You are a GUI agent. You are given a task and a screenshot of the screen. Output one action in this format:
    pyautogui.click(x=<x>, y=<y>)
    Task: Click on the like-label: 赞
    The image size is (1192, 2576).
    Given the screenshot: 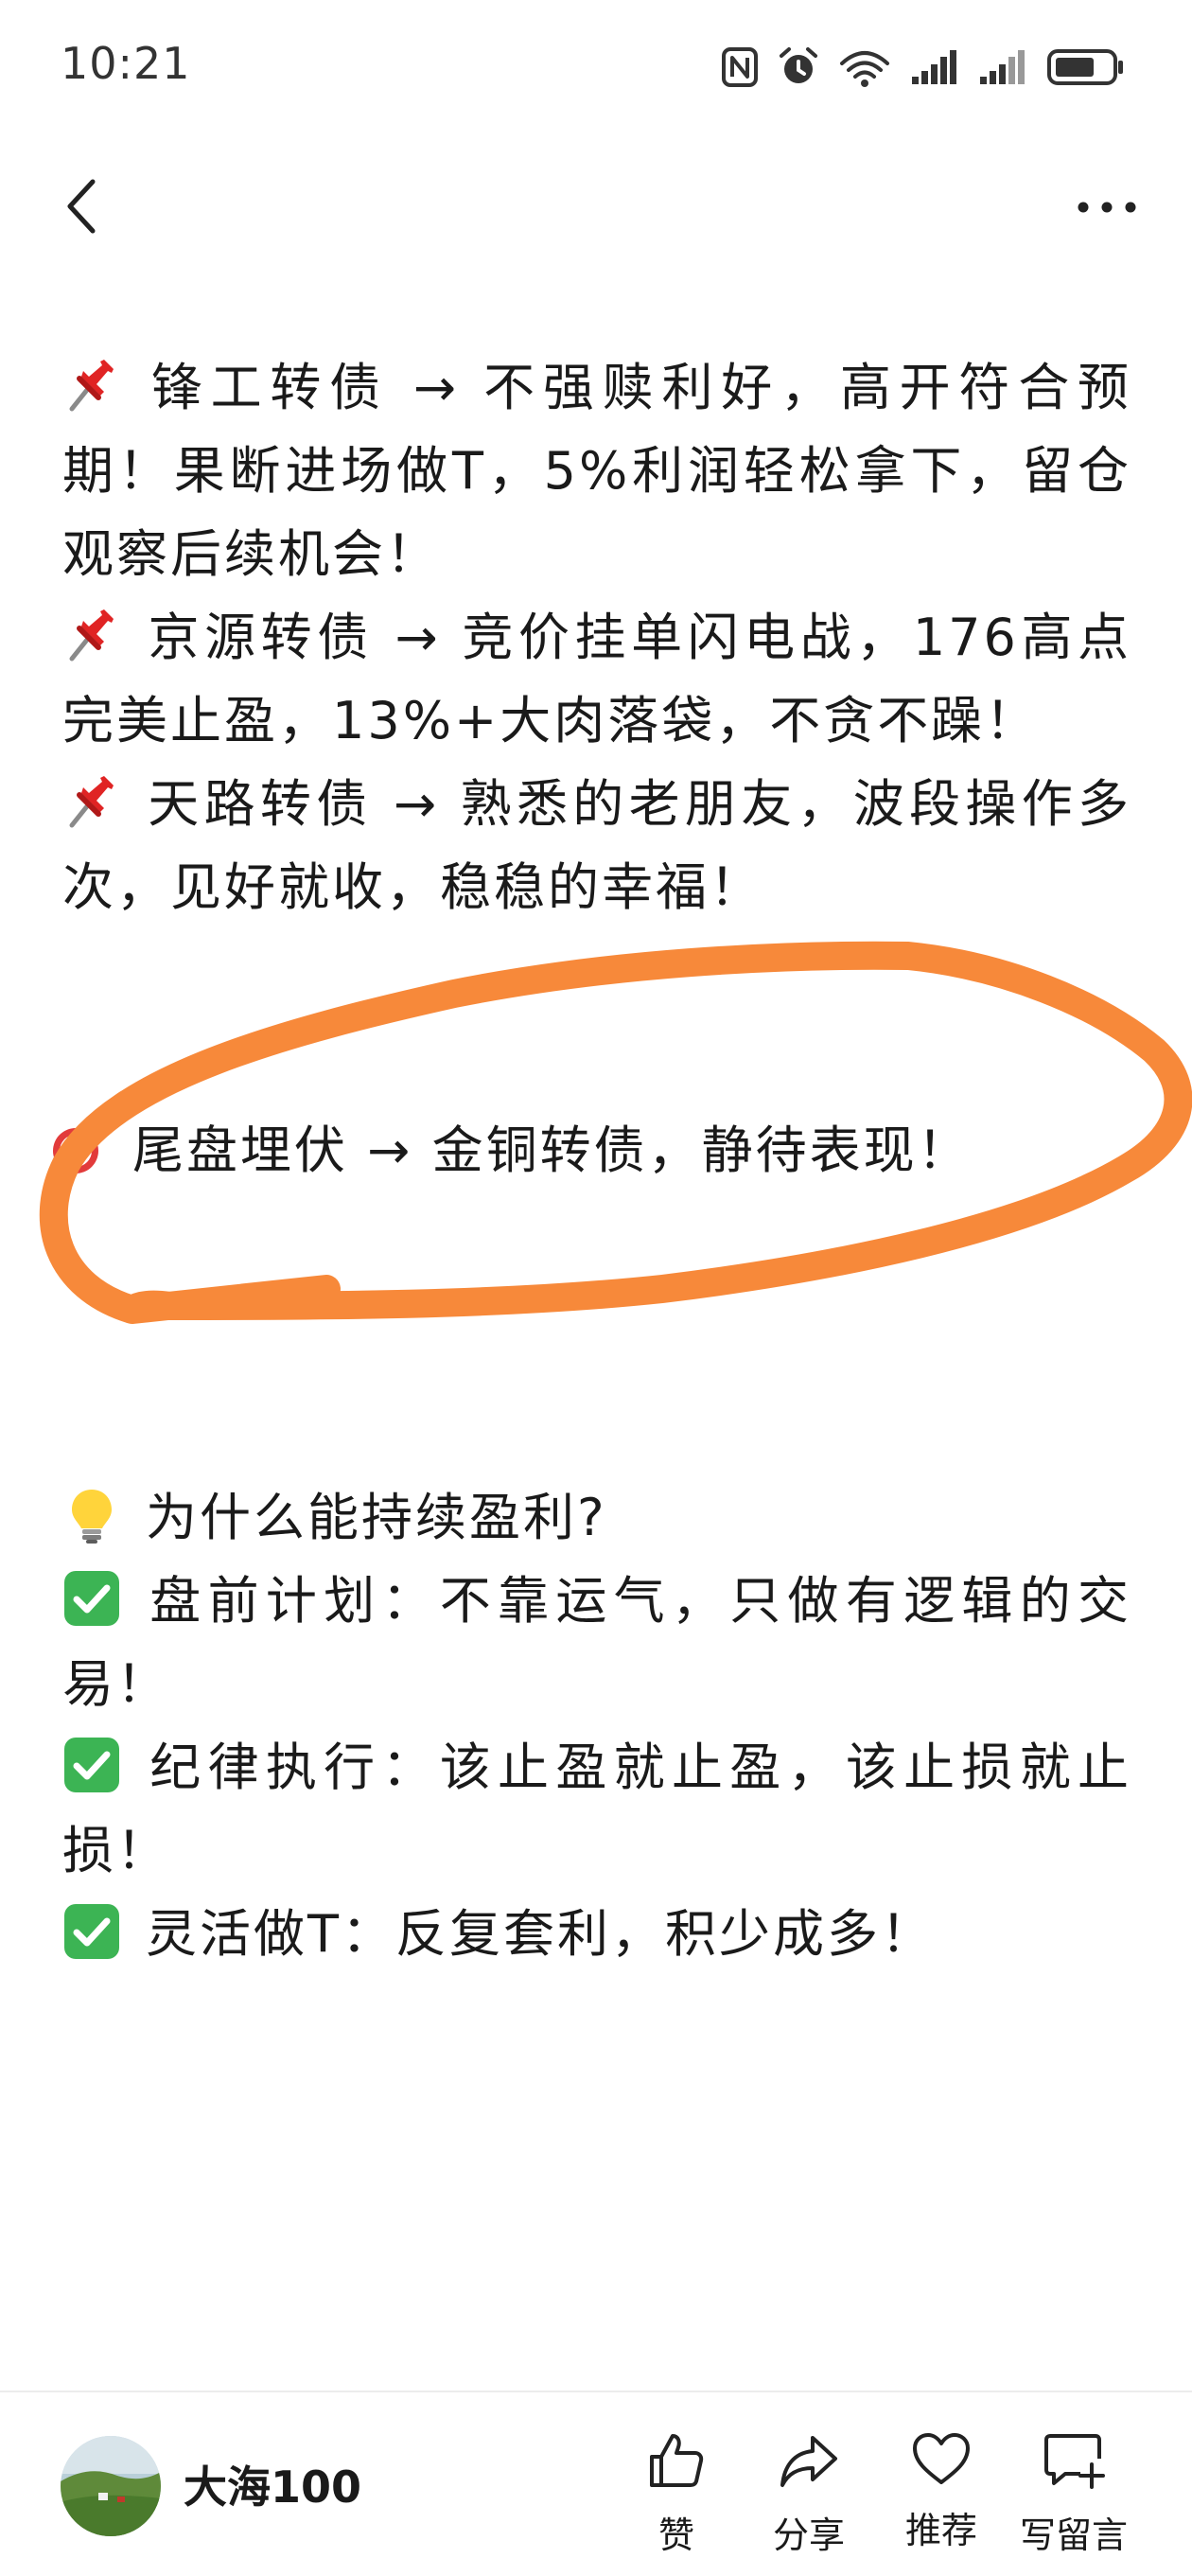 What is the action you would take?
    pyautogui.click(x=675, y=2535)
    